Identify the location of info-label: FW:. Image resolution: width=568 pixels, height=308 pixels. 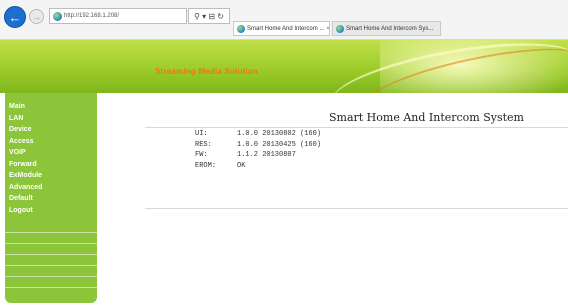
(201, 155).